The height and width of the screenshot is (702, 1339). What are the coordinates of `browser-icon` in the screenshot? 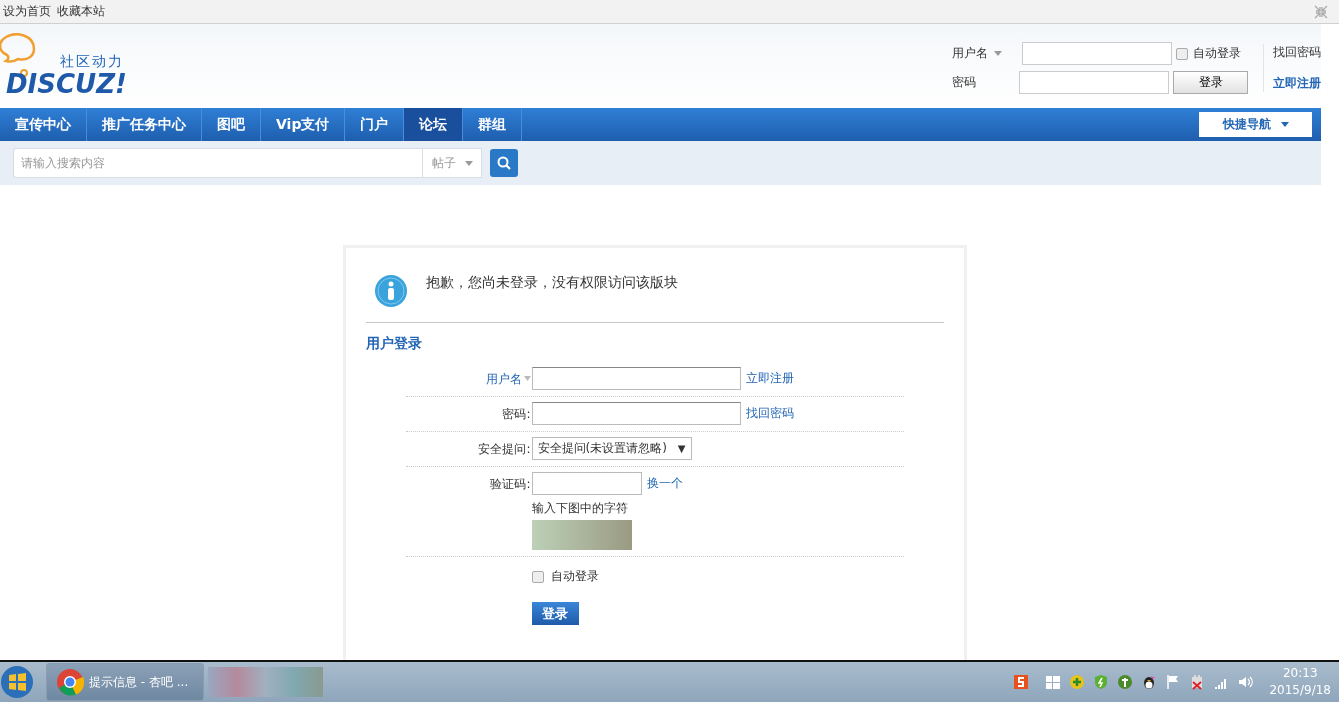 It's located at (70, 682).